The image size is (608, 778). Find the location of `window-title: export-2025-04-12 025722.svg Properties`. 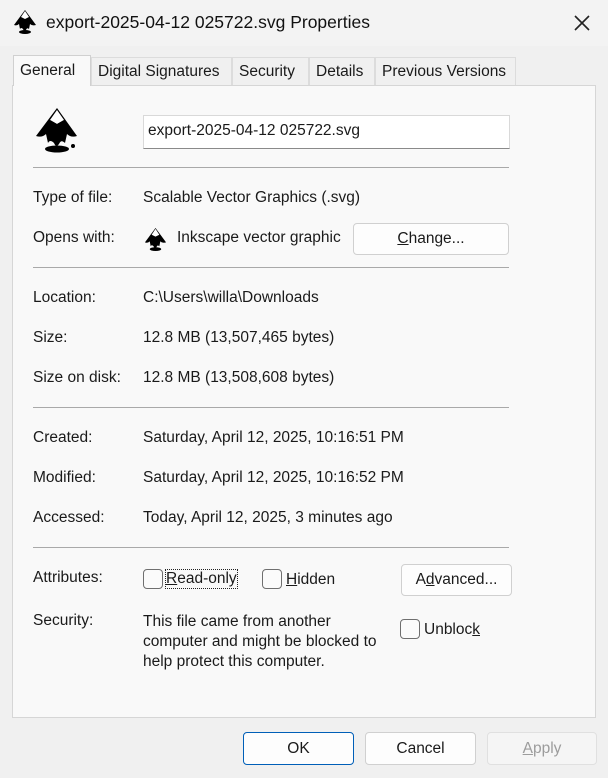

window-title: export-2025-04-12 025722.svg Properties is located at coordinates (208, 22).